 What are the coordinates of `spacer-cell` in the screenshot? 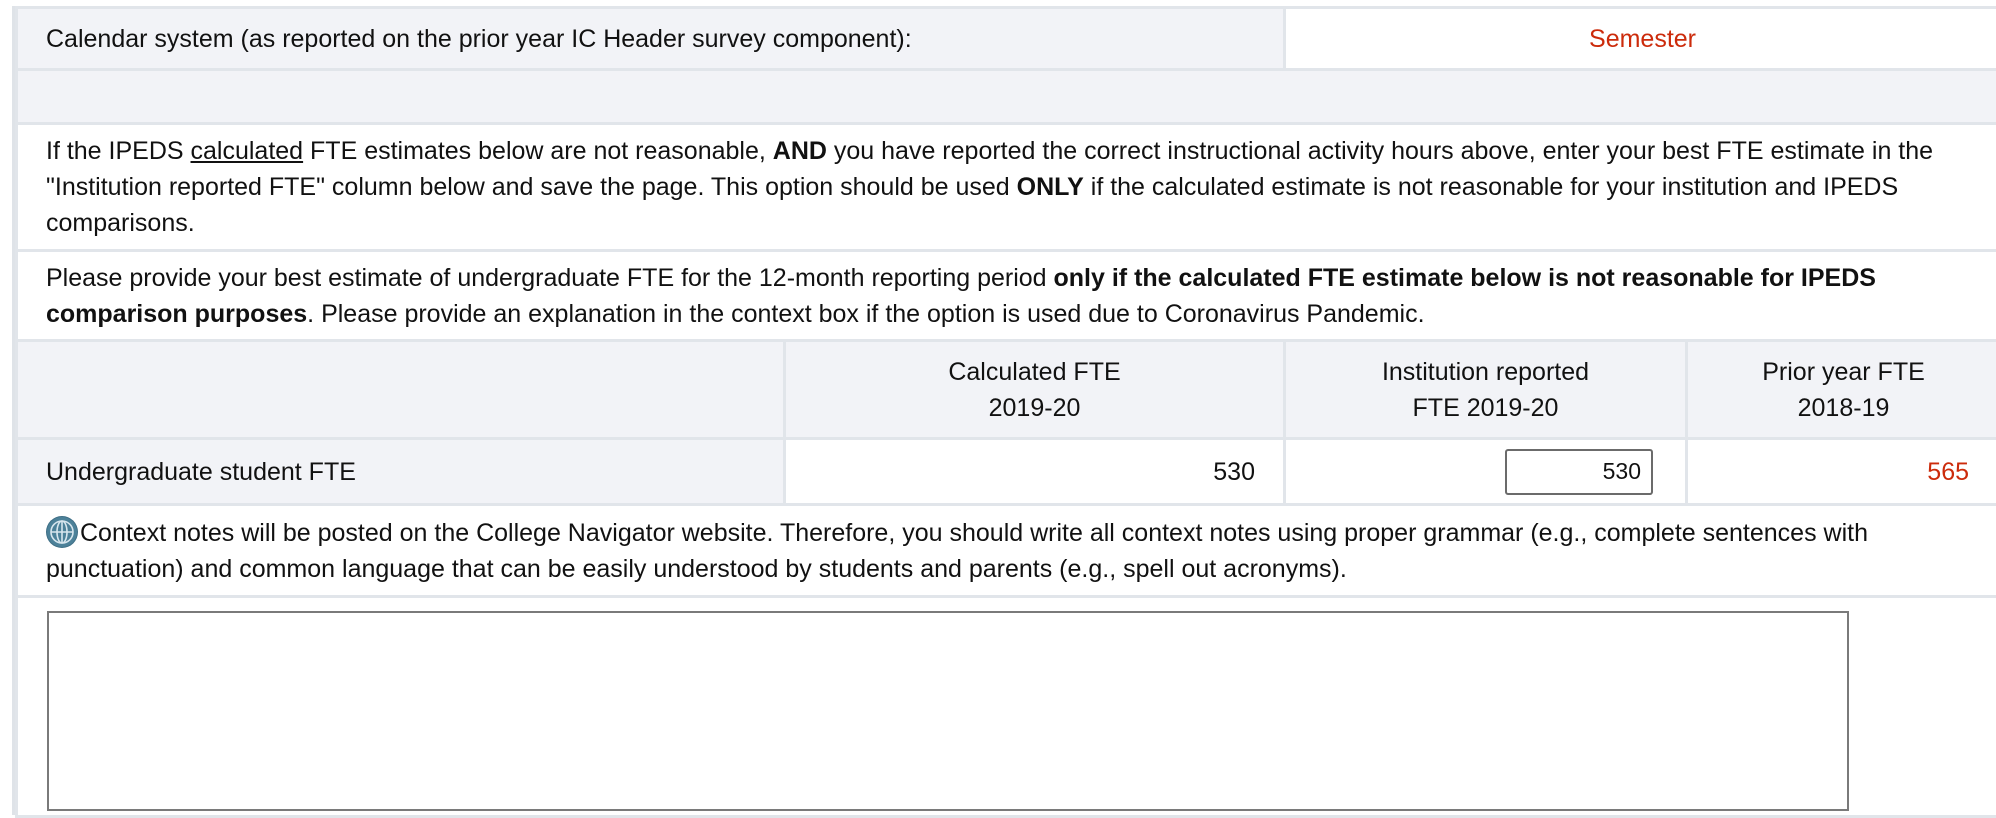 It's located at (1006, 97).